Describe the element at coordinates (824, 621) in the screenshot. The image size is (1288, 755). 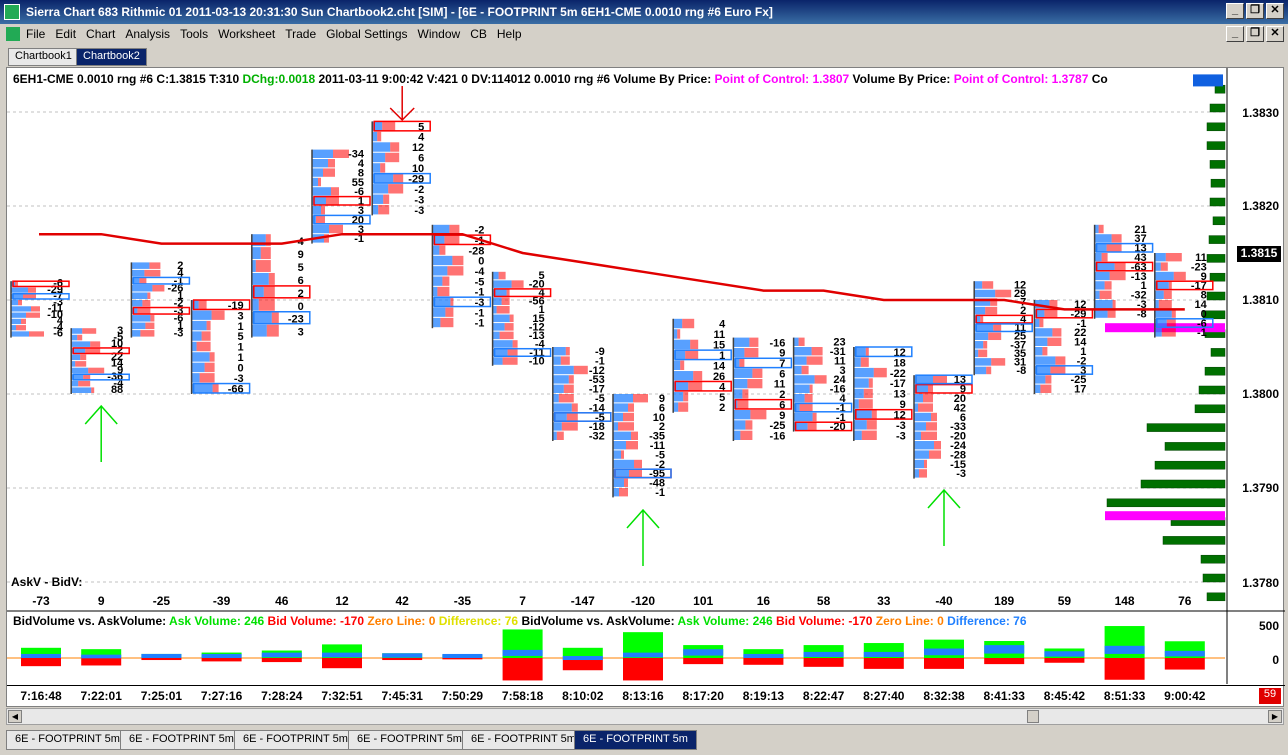
I see `bid-volume-label-2: Bid Volume: -170` at that location.